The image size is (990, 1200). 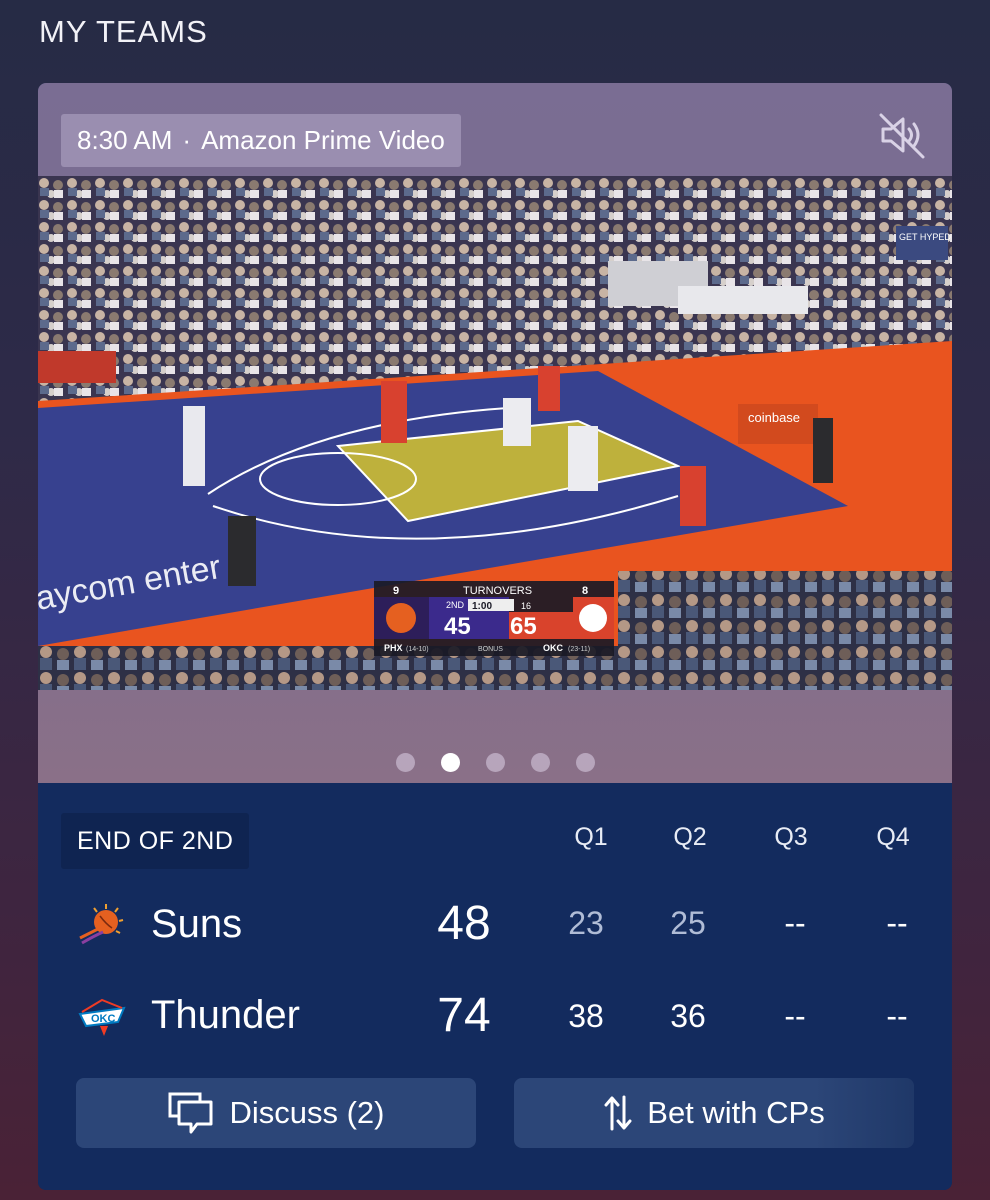 What do you see at coordinates (497, 591) in the screenshot?
I see `svg-text: TURNOVERS` at bounding box center [497, 591].